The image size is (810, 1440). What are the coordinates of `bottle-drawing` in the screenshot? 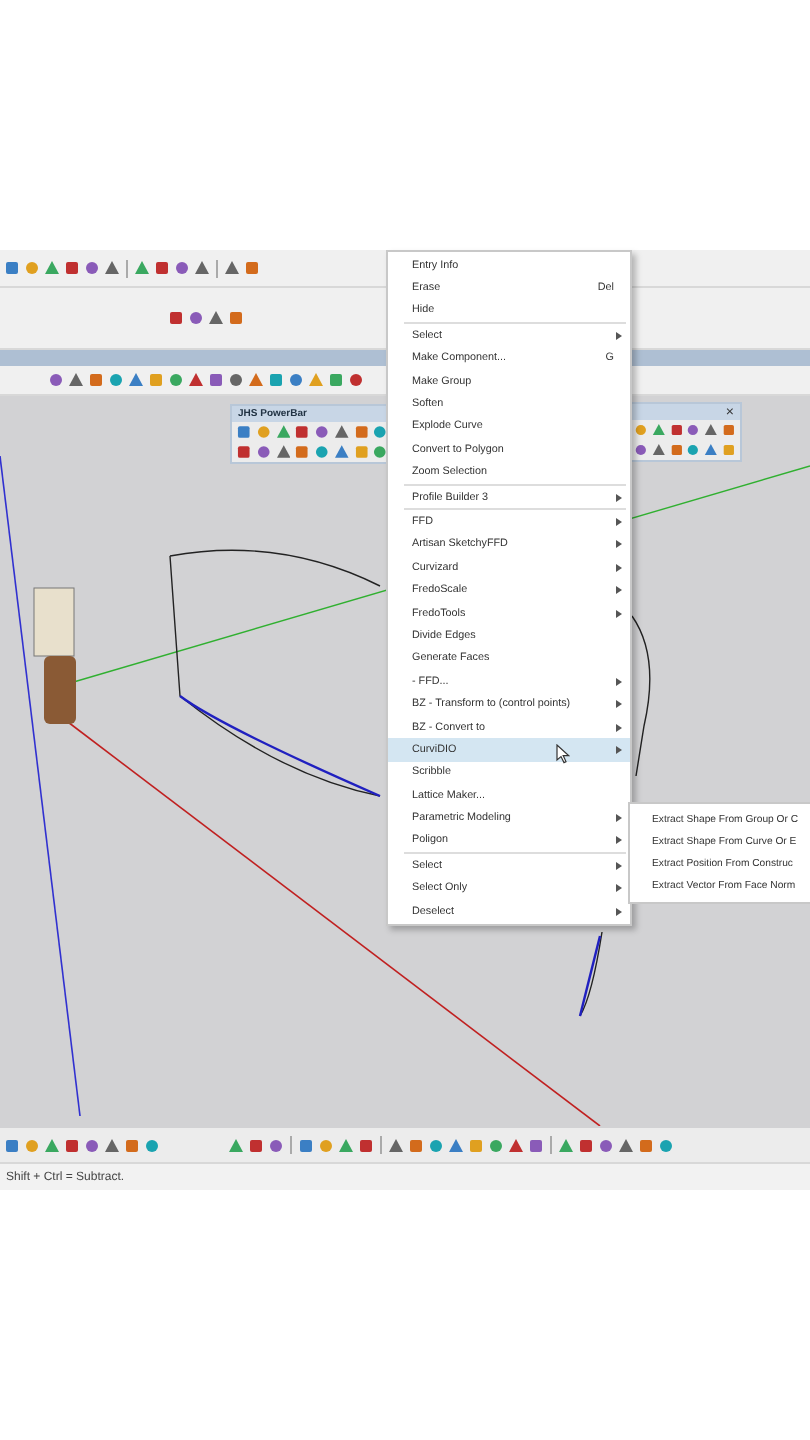 It's located at (54, 655).